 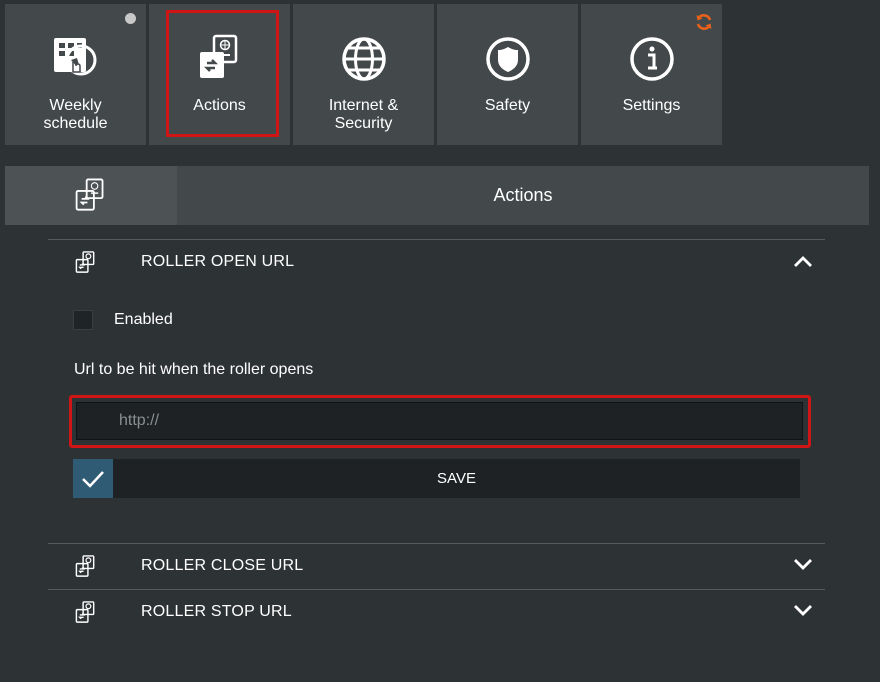 What do you see at coordinates (75, 59) in the screenshot?
I see `weekly-schedule-icon` at bounding box center [75, 59].